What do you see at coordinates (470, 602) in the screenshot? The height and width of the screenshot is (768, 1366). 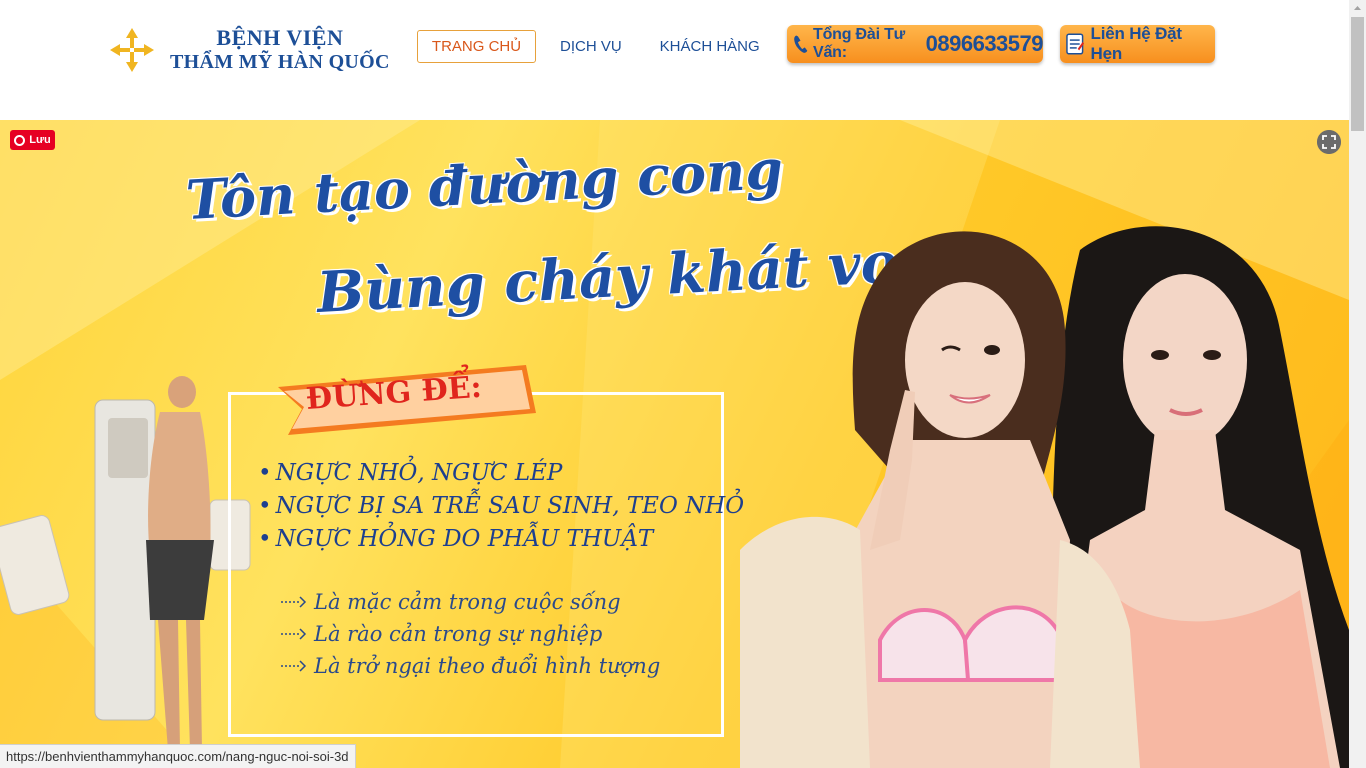 I see `sub-point-item: Là mặc cảm trong cuộc sống` at bounding box center [470, 602].